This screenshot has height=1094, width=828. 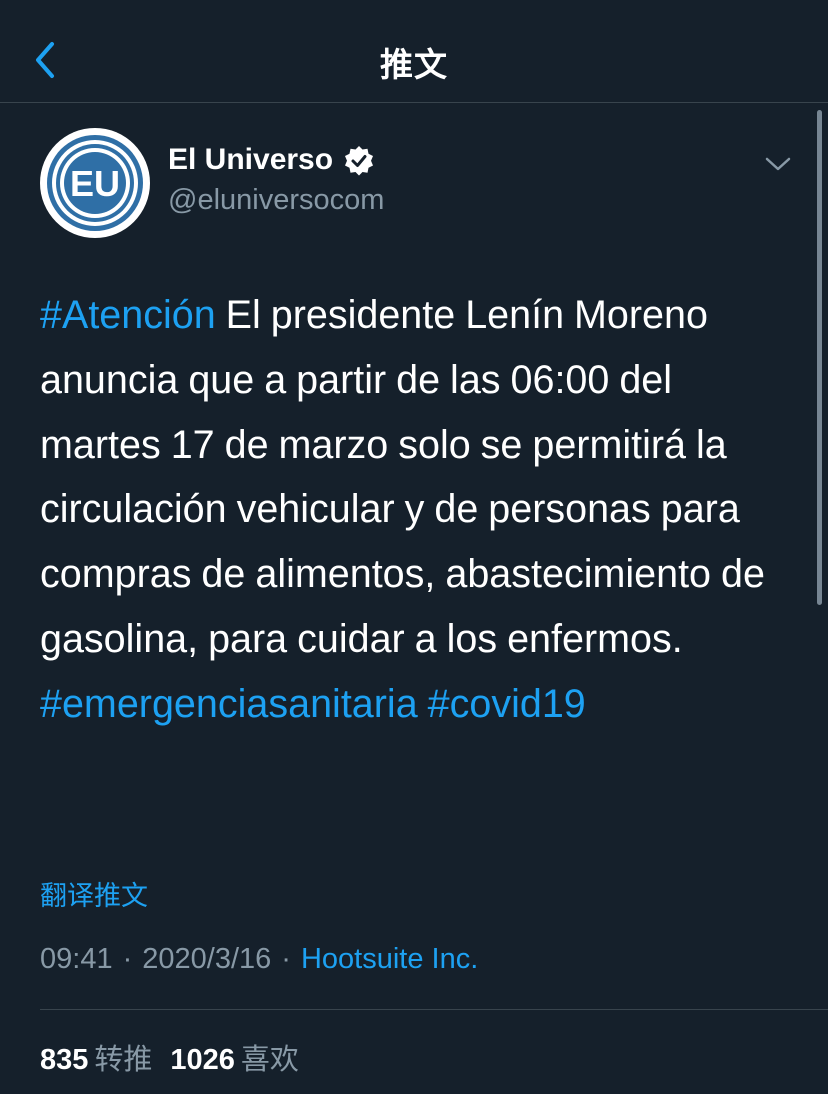 What do you see at coordinates (414, 64) in the screenshot?
I see `page-title: 推文` at bounding box center [414, 64].